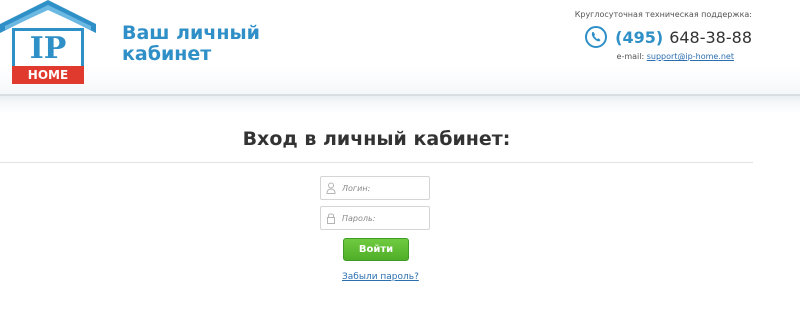 This screenshot has width=800, height=320. I want to click on login-divider, so click(376, 162).